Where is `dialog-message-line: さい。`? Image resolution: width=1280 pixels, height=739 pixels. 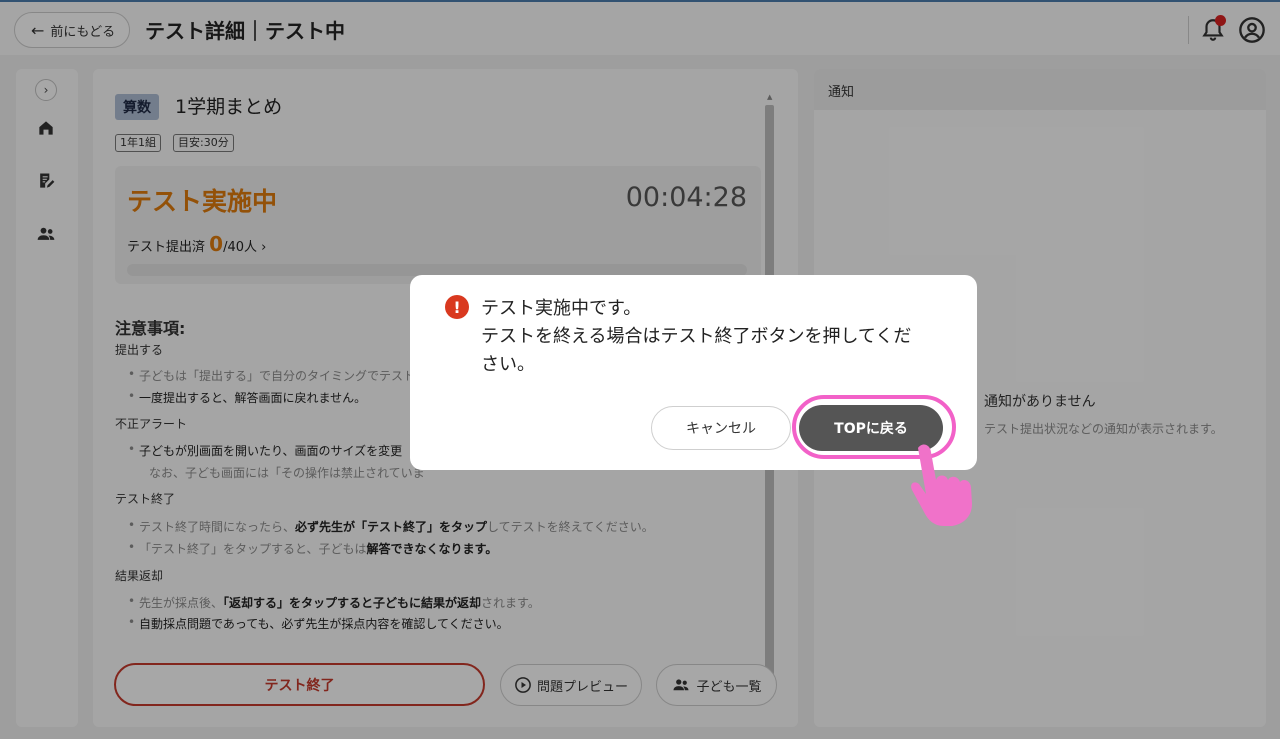 dialog-message-line: さい。 is located at coordinates (508, 364).